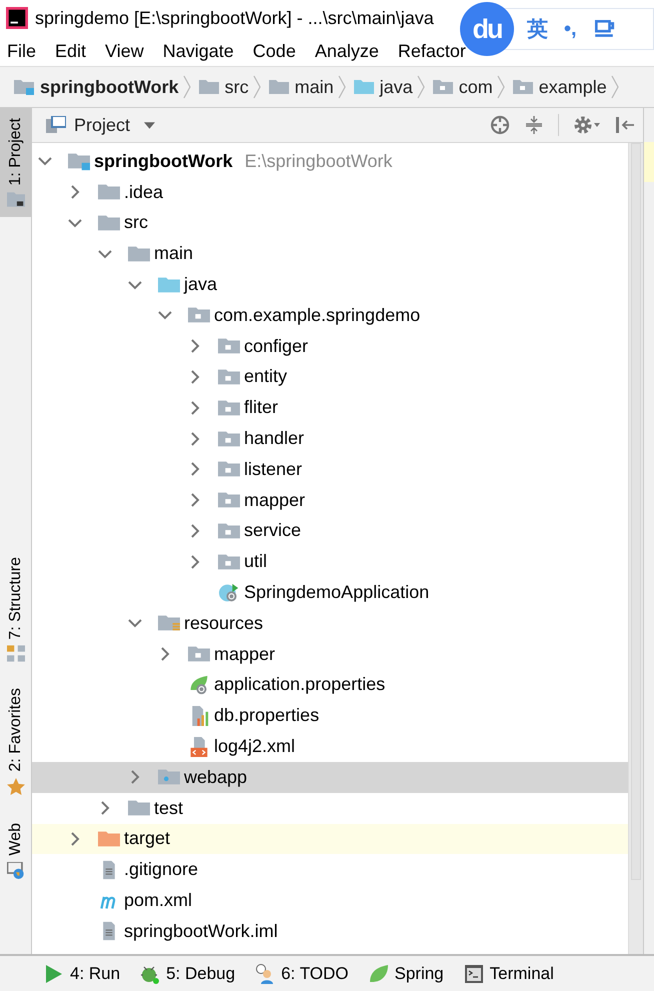 The image size is (654, 991). Describe the element at coordinates (273, 469) in the screenshot. I see `tree-item-label: listener` at that location.